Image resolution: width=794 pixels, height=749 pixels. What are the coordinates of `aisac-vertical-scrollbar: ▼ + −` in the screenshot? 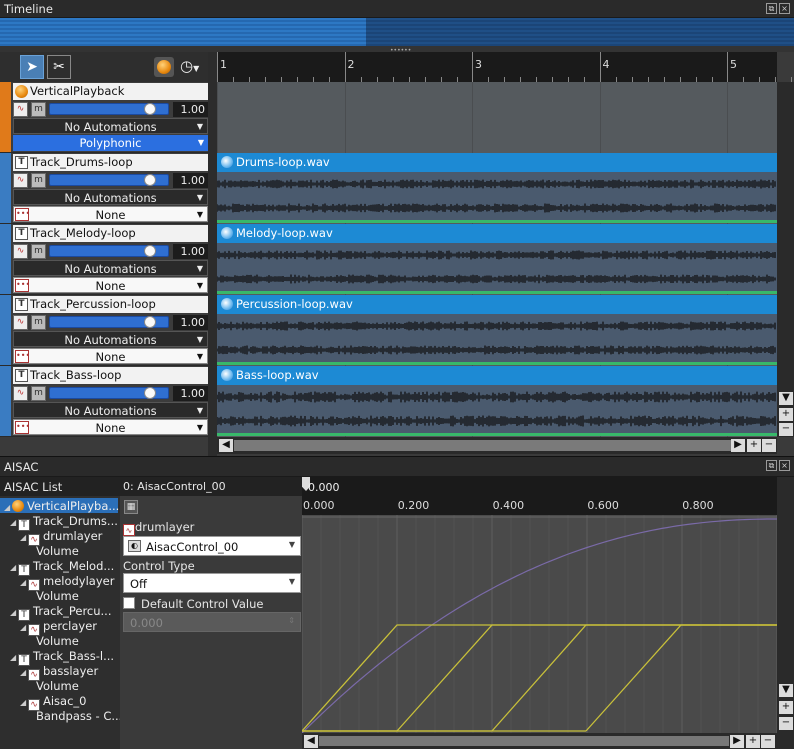 It's located at (785, 613).